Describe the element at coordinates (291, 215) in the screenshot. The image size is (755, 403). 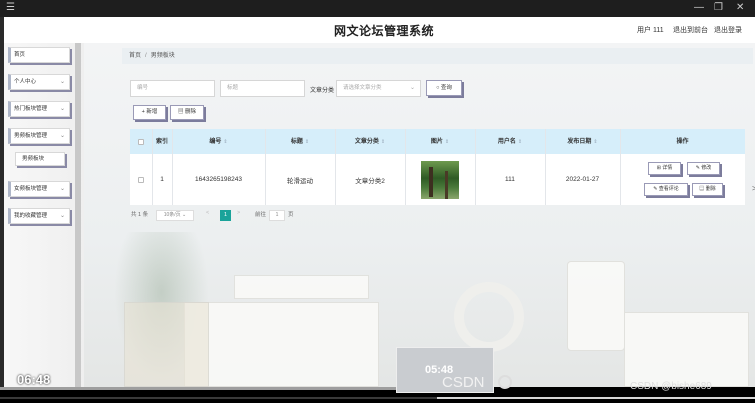
I see `goto-suffix: 页` at that location.